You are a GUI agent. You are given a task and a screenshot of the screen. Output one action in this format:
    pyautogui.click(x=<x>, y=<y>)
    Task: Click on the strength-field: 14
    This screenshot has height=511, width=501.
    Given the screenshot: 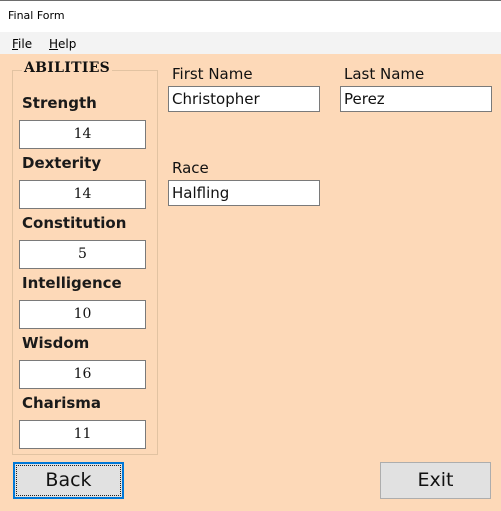 What is the action you would take?
    pyautogui.click(x=82, y=134)
    